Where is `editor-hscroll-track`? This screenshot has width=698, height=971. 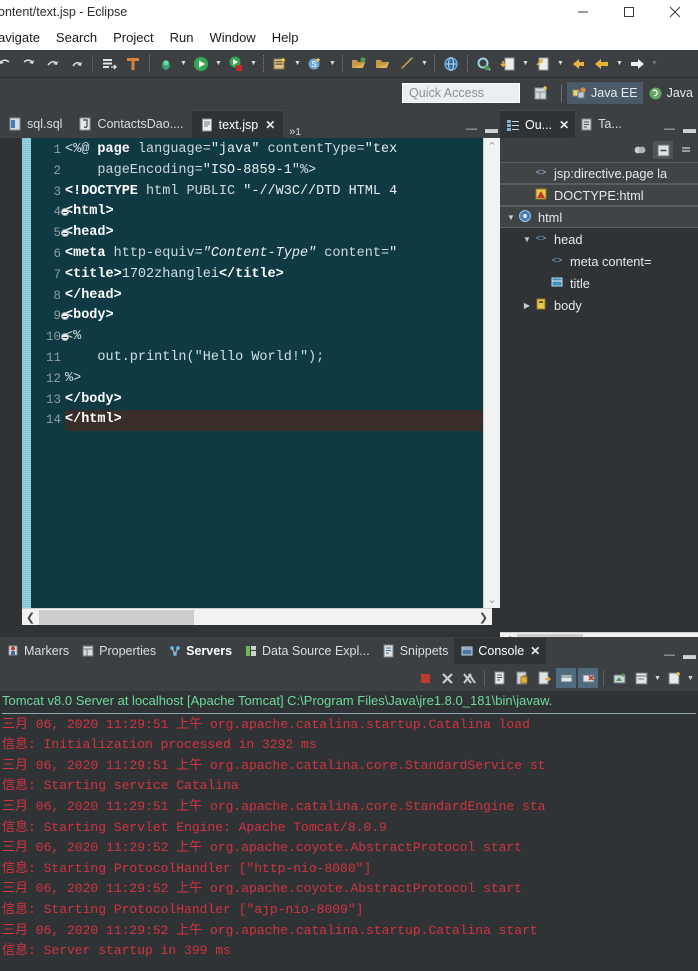
editor-hscroll-track is located at coordinates (257, 617).